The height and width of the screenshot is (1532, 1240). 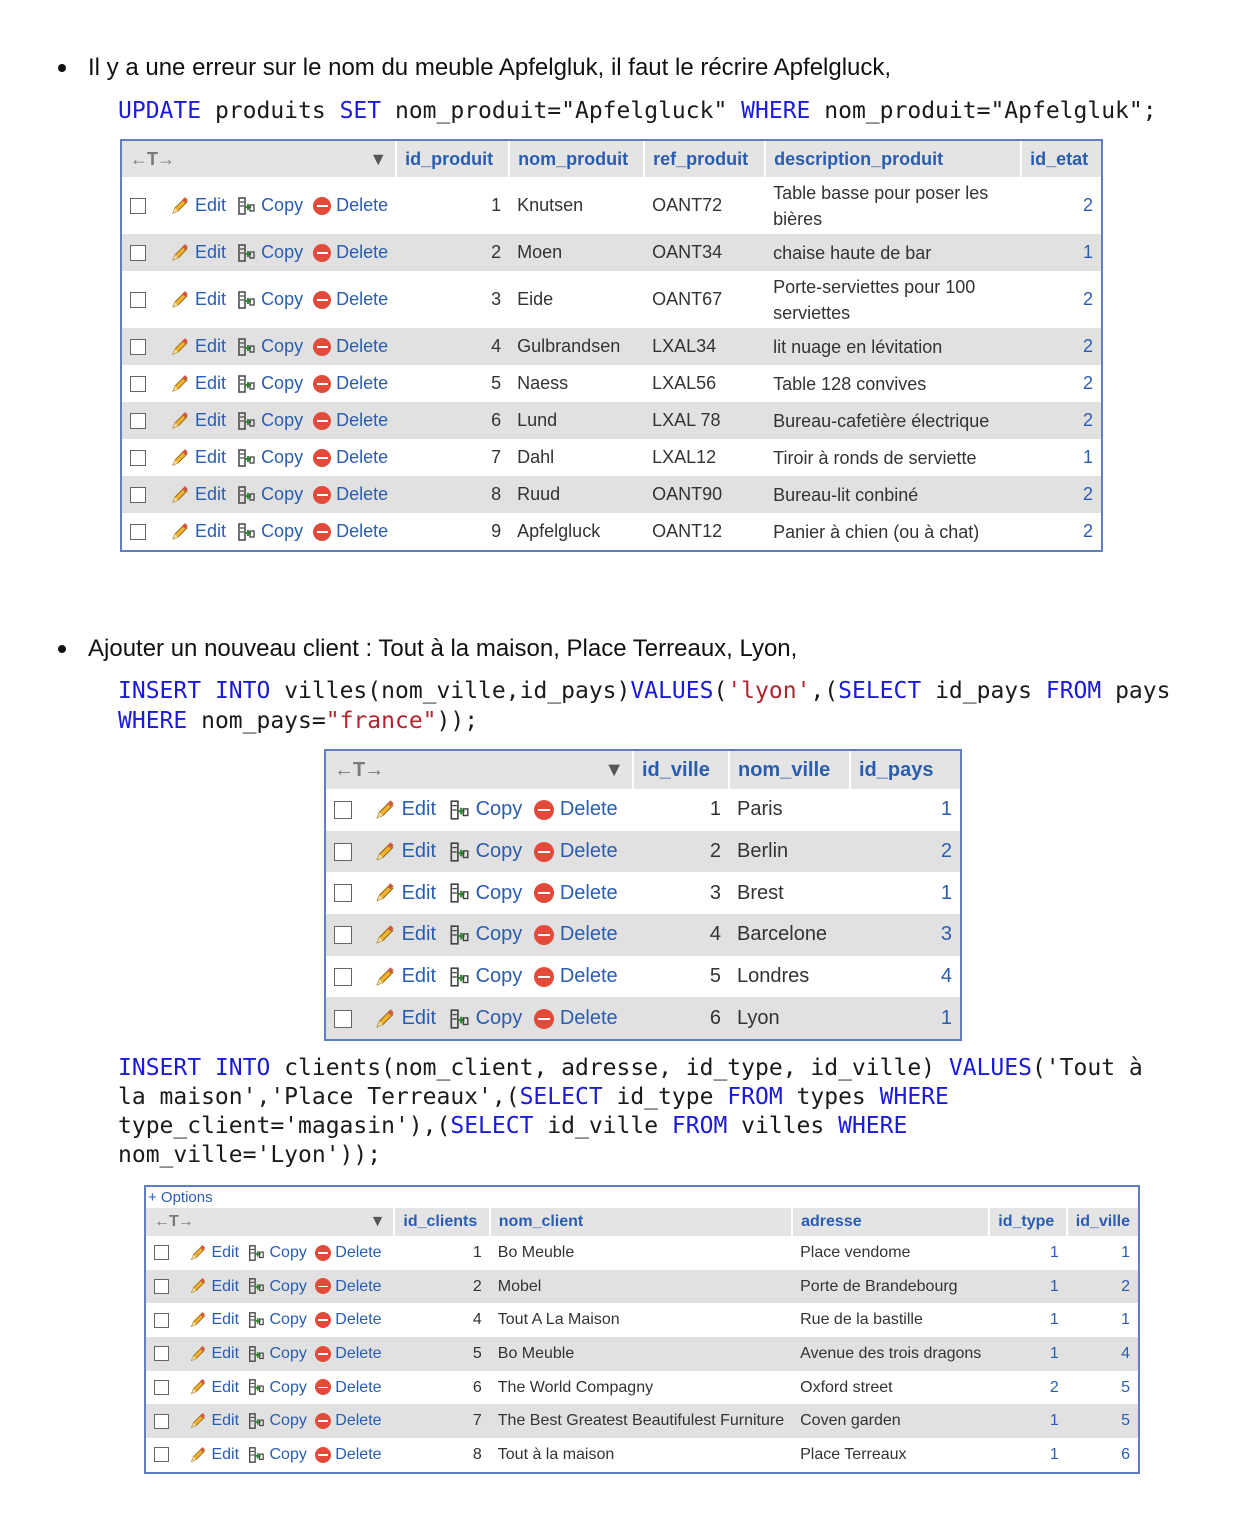 I want to click on column-header: id_pays, so click(x=904, y=770).